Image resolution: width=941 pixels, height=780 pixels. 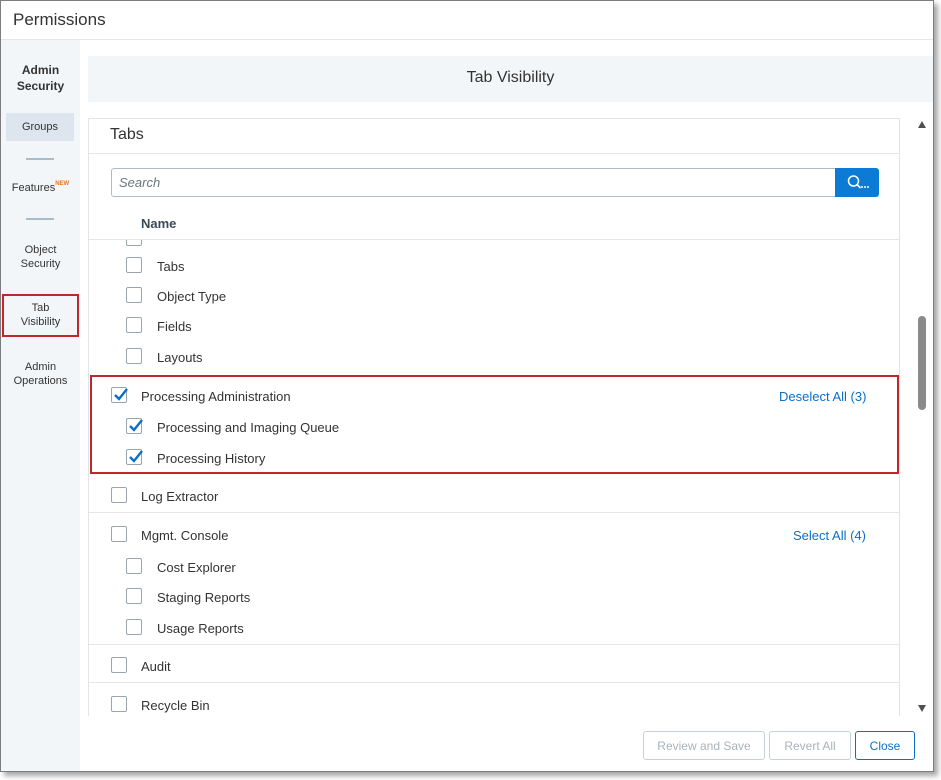 What do you see at coordinates (494, 567) in the screenshot?
I see `list-item: Cost Explorer` at bounding box center [494, 567].